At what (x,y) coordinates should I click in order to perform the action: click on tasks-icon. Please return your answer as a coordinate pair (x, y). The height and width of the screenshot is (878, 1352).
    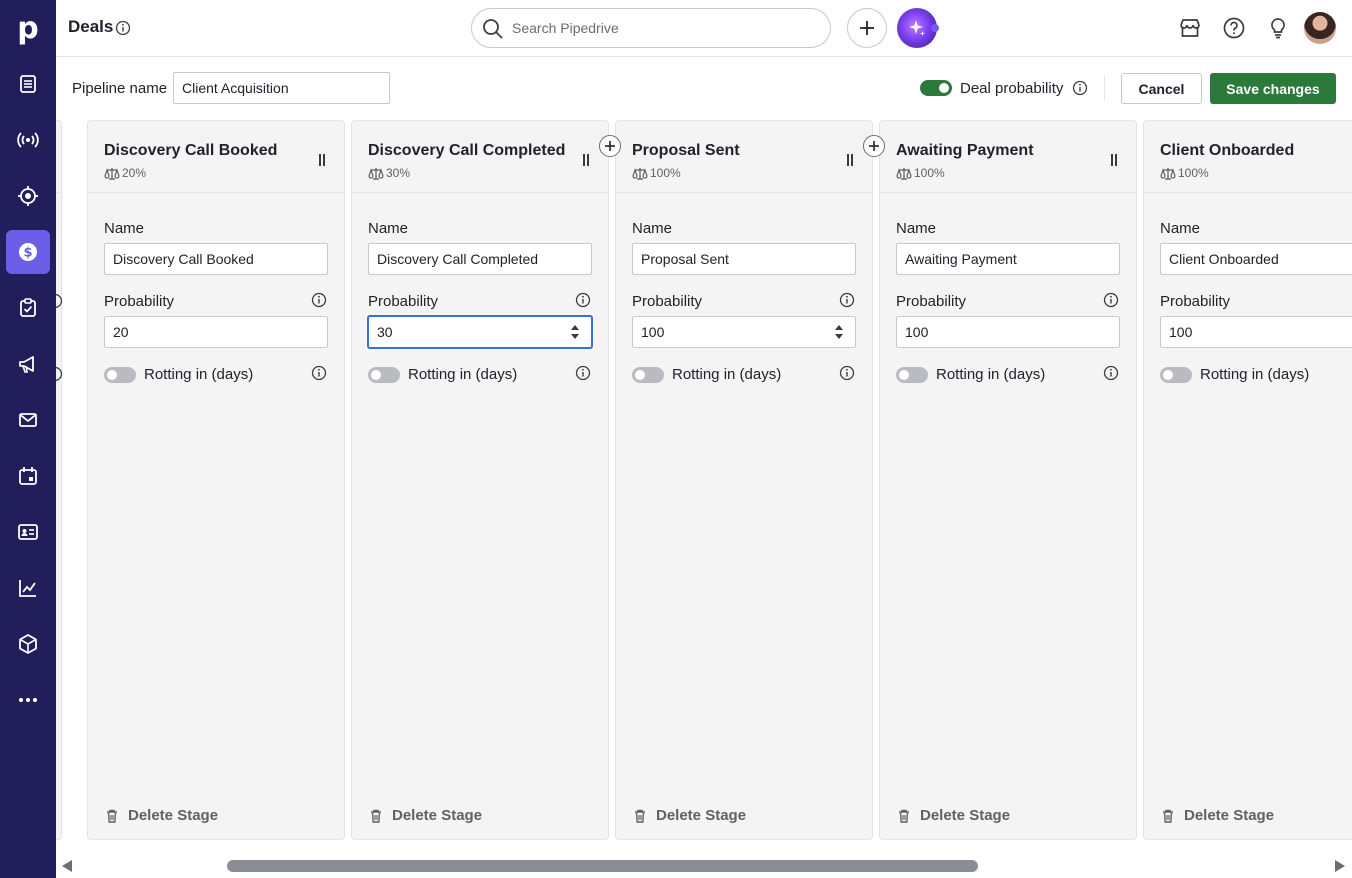
    Looking at the image, I should click on (28, 307).